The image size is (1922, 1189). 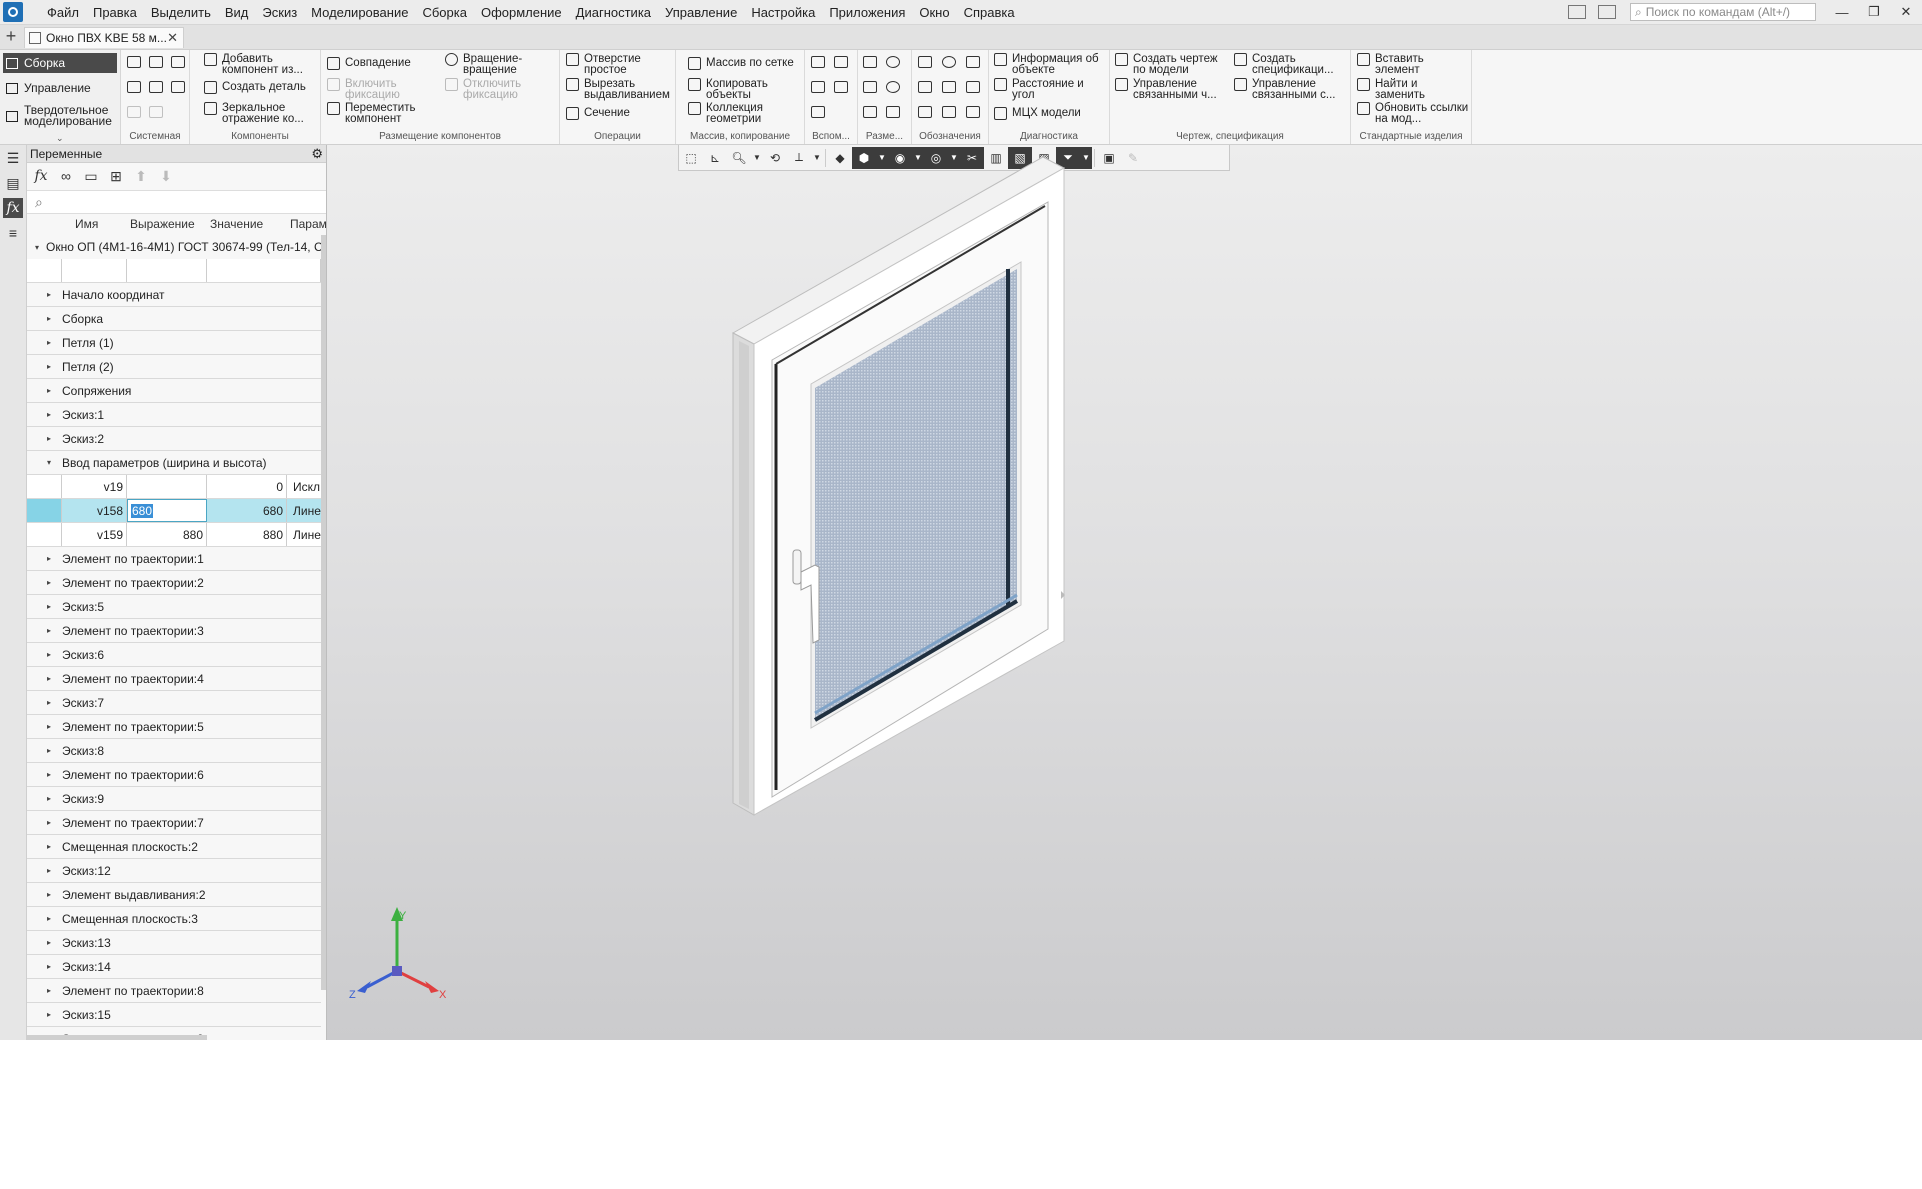 What do you see at coordinates (615, 64) in the screenshot?
I see `simple-hole-button: Отверстие простое` at bounding box center [615, 64].